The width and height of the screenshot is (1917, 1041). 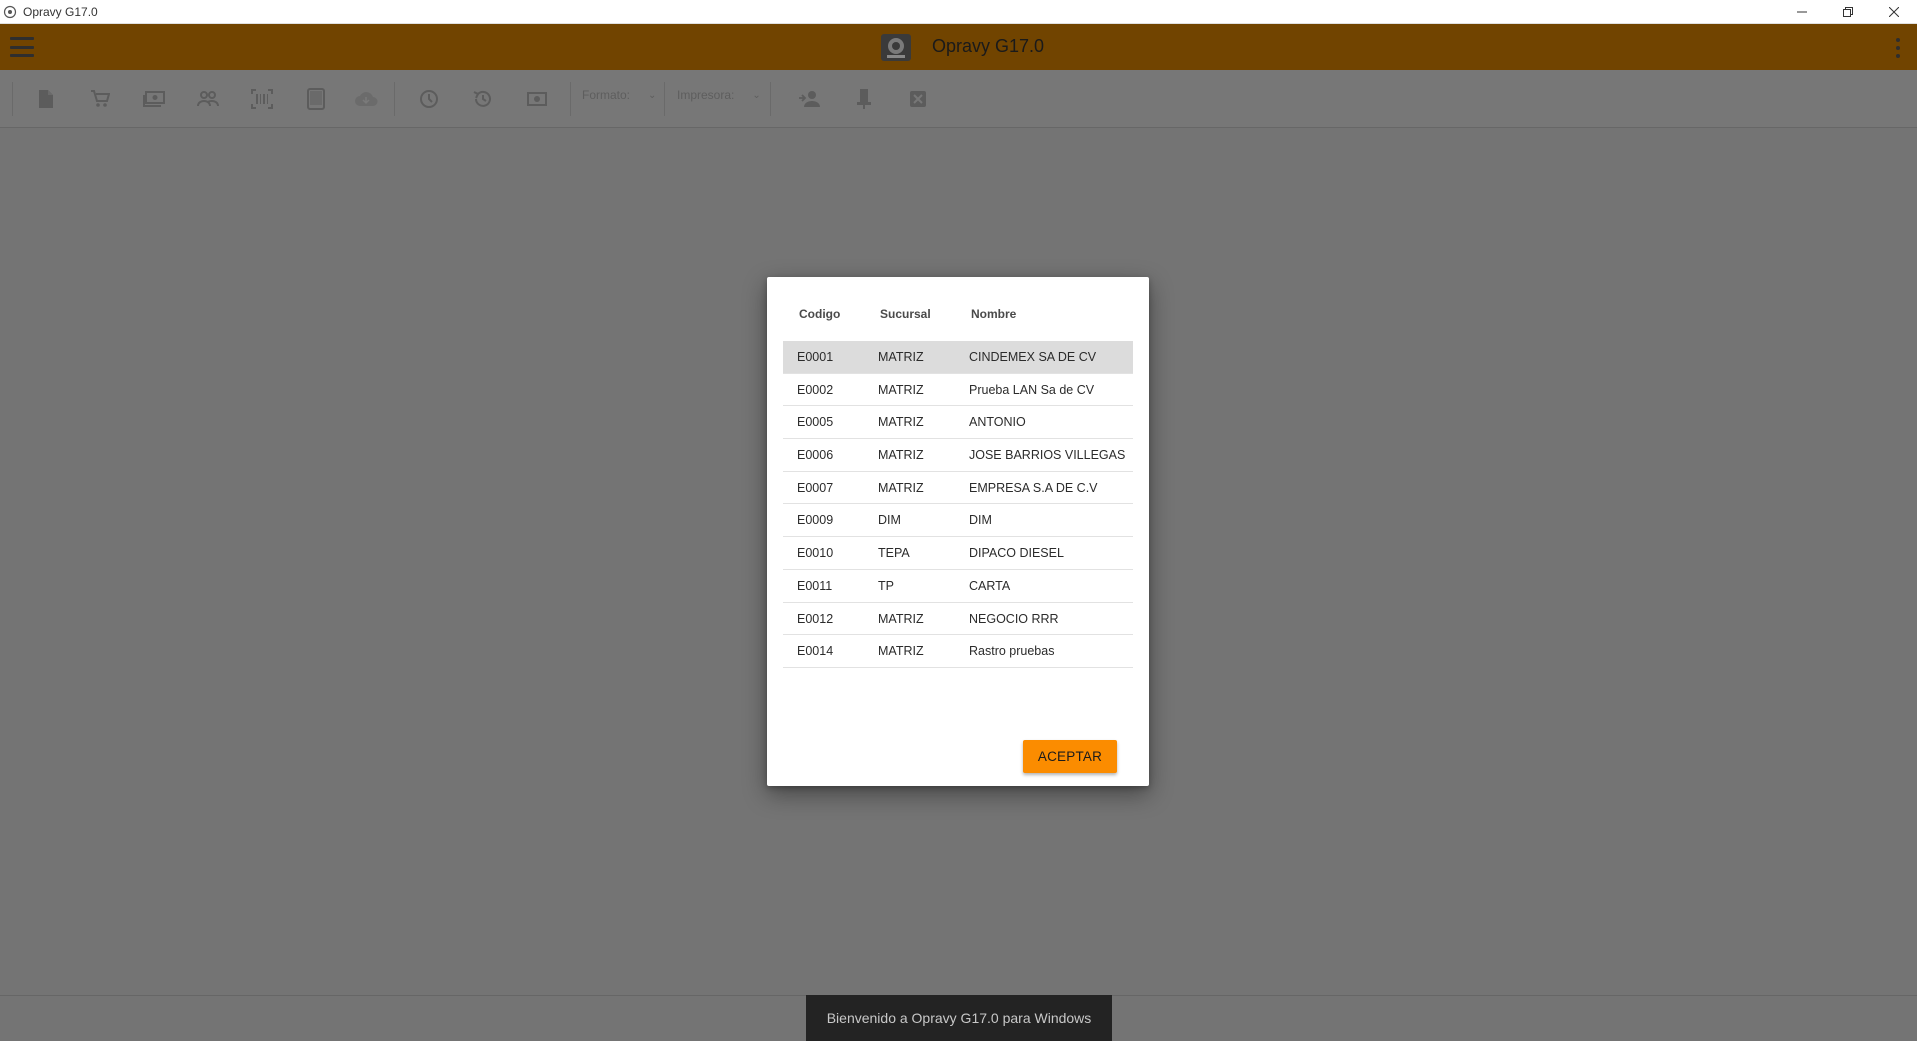 What do you see at coordinates (988, 46) in the screenshot?
I see `app-title: Opravy G17.0` at bounding box center [988, 46].